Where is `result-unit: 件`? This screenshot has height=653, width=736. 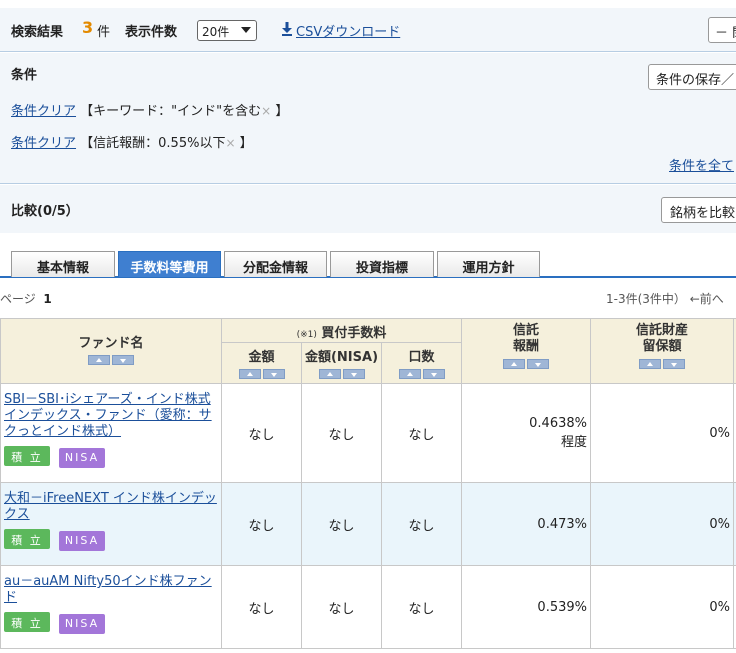
result-unit: 件 is located at coordinates (104, 32).